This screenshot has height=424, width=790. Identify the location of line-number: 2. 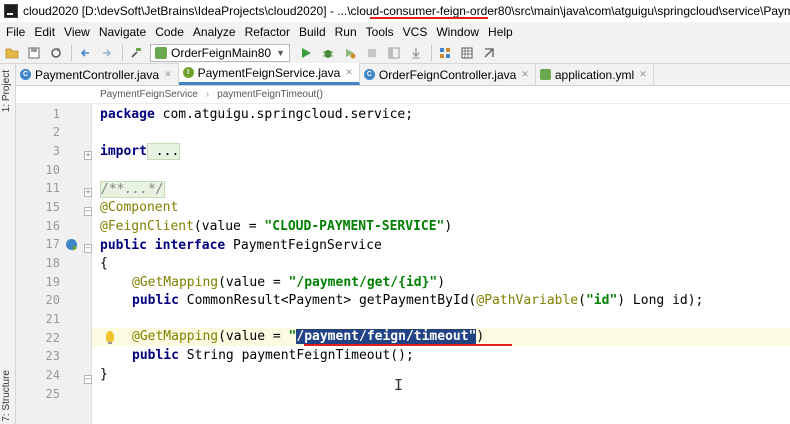
(56, 132).